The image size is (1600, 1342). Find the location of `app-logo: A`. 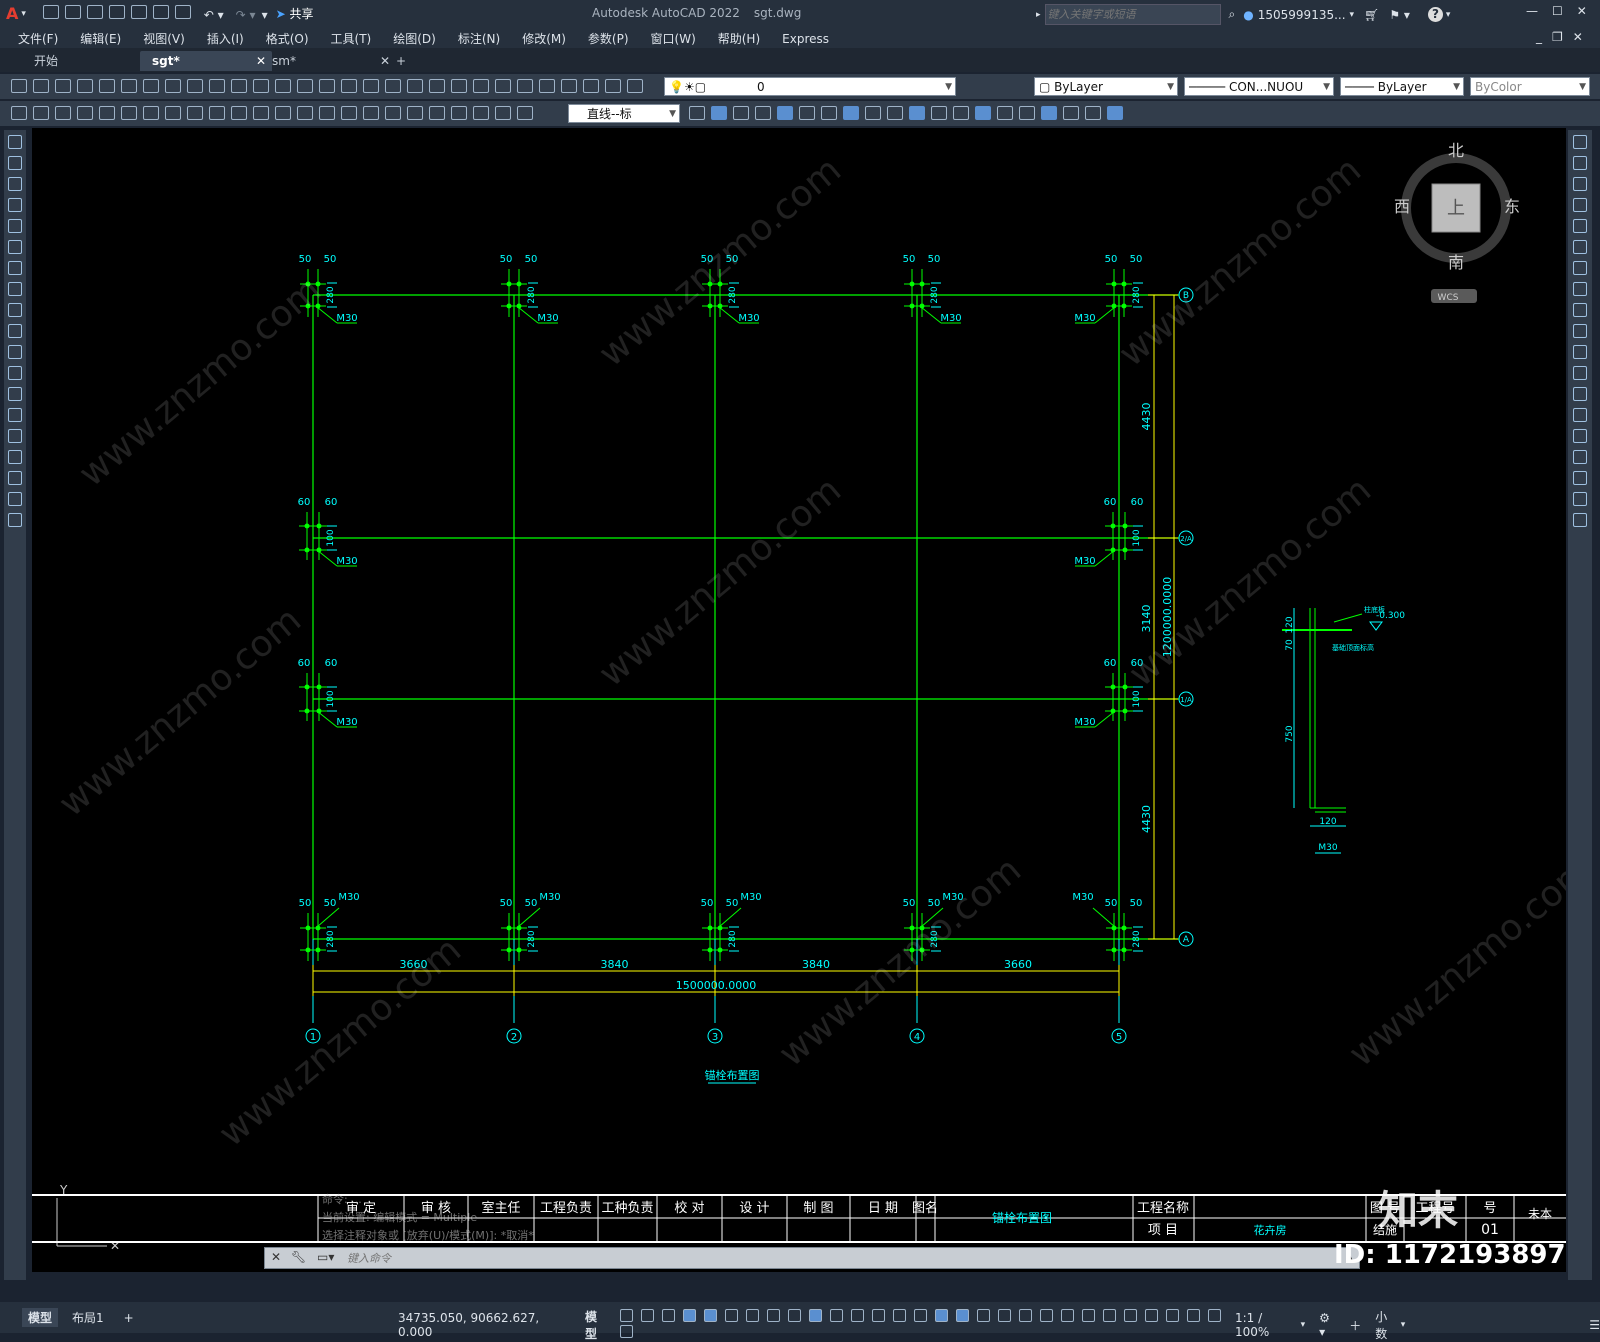

app-logo: A is located at coordinates (12, 13).